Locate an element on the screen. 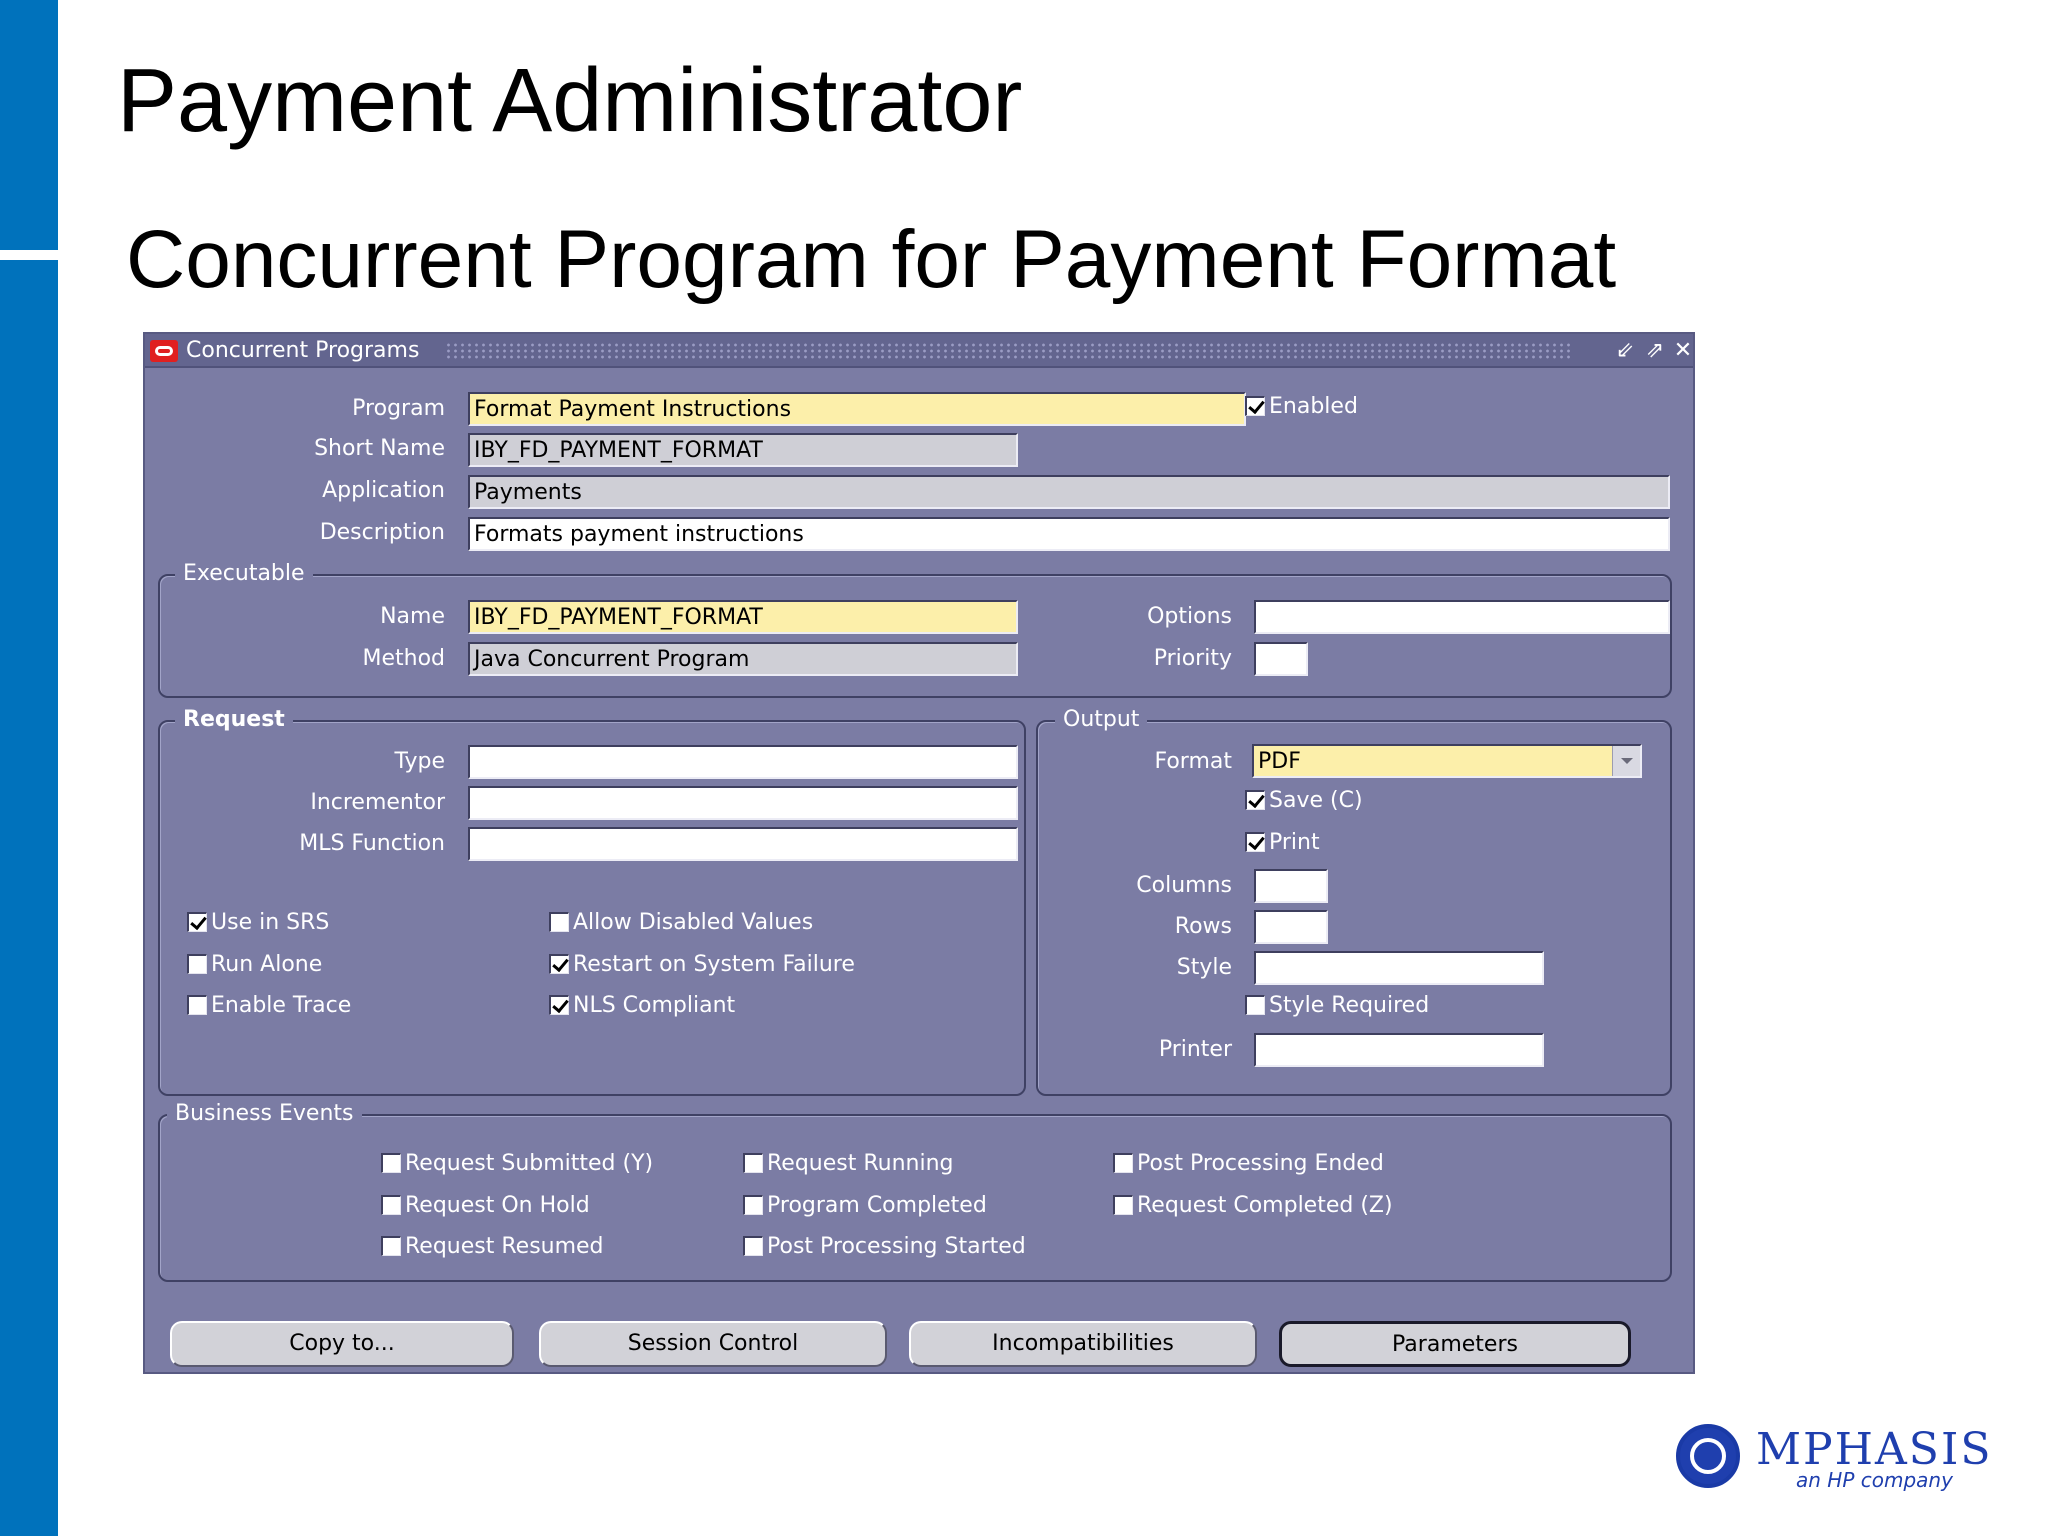 This screenshot has height=1536, width=2048. allow-disabled-values-box is located at coordinates (559, 922).